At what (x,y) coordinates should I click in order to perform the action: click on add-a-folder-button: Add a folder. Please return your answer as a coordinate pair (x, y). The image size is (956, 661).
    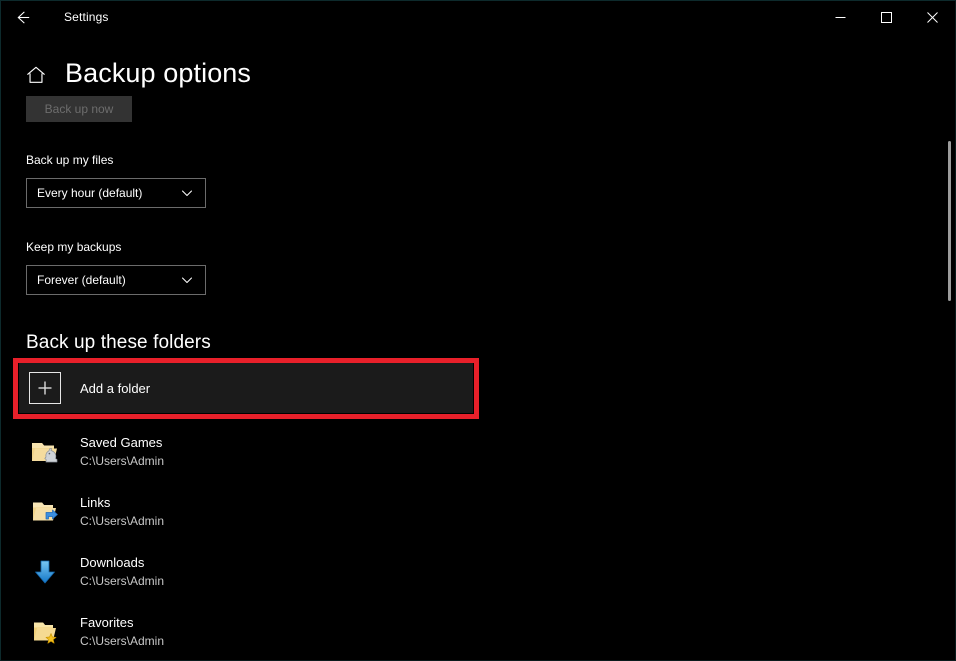
    Looking at the image, I should click on (246, 388).